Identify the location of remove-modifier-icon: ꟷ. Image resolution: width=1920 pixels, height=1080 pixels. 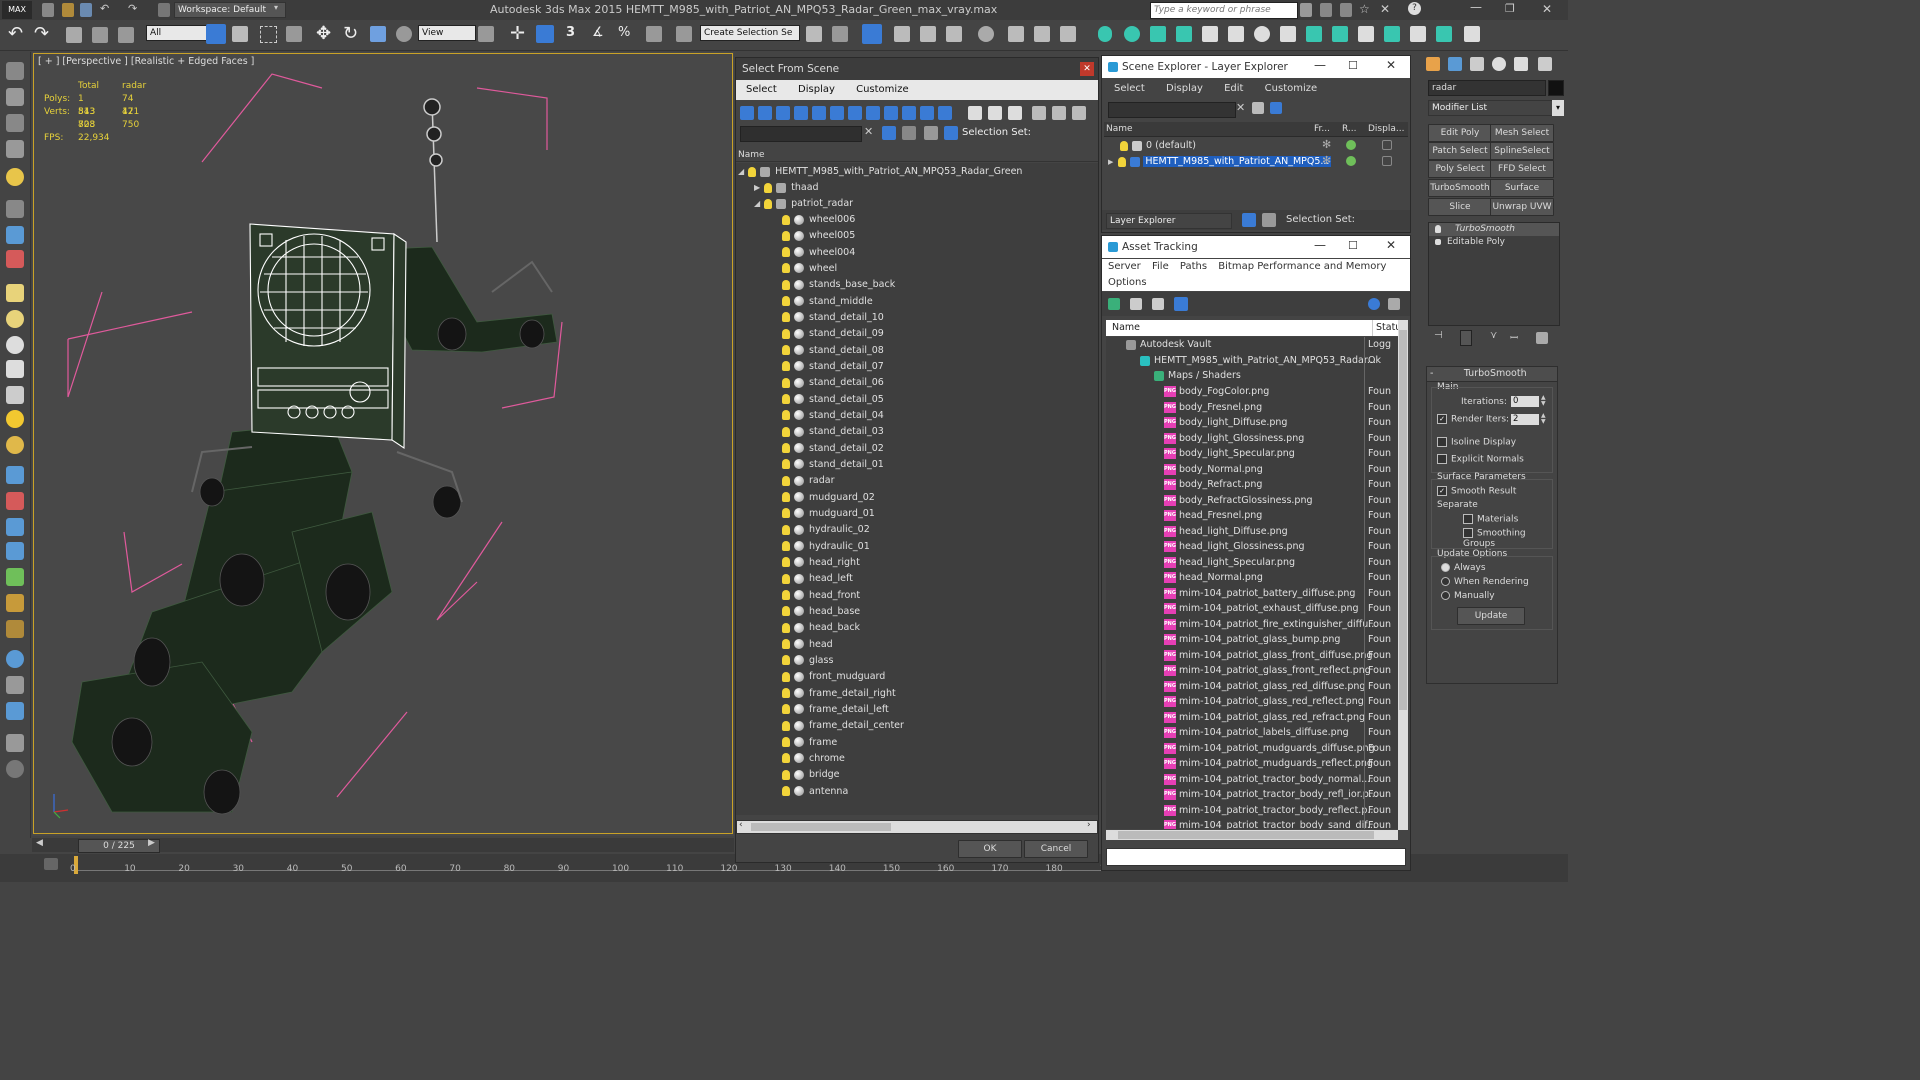
(1514, 337).